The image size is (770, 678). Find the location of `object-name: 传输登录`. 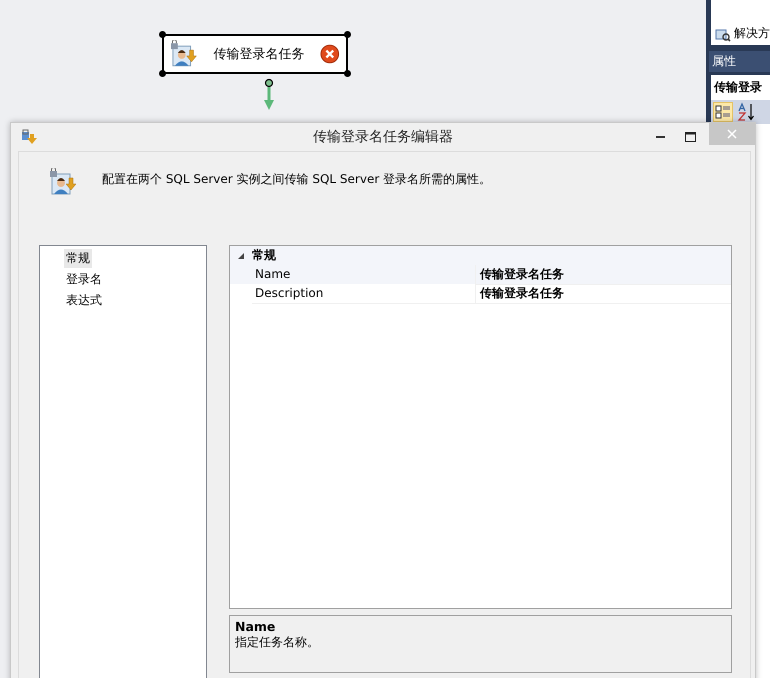

object-name: 传输登录 is located at coordinates (737, 87).